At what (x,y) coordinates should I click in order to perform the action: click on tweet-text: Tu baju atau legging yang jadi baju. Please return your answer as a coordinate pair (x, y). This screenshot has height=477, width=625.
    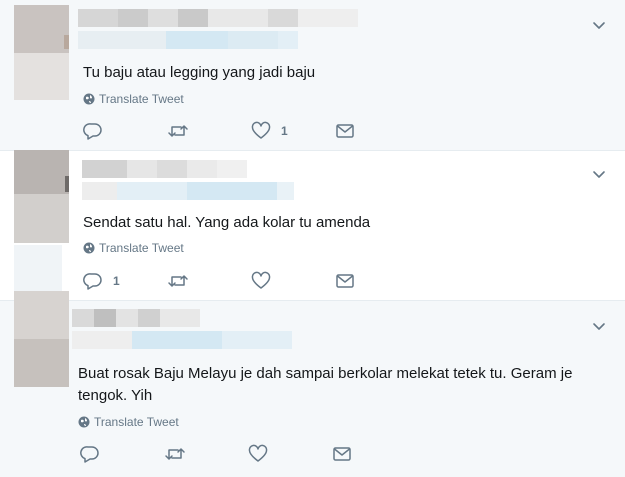
    Looking at the image, I should click on (199, 72).